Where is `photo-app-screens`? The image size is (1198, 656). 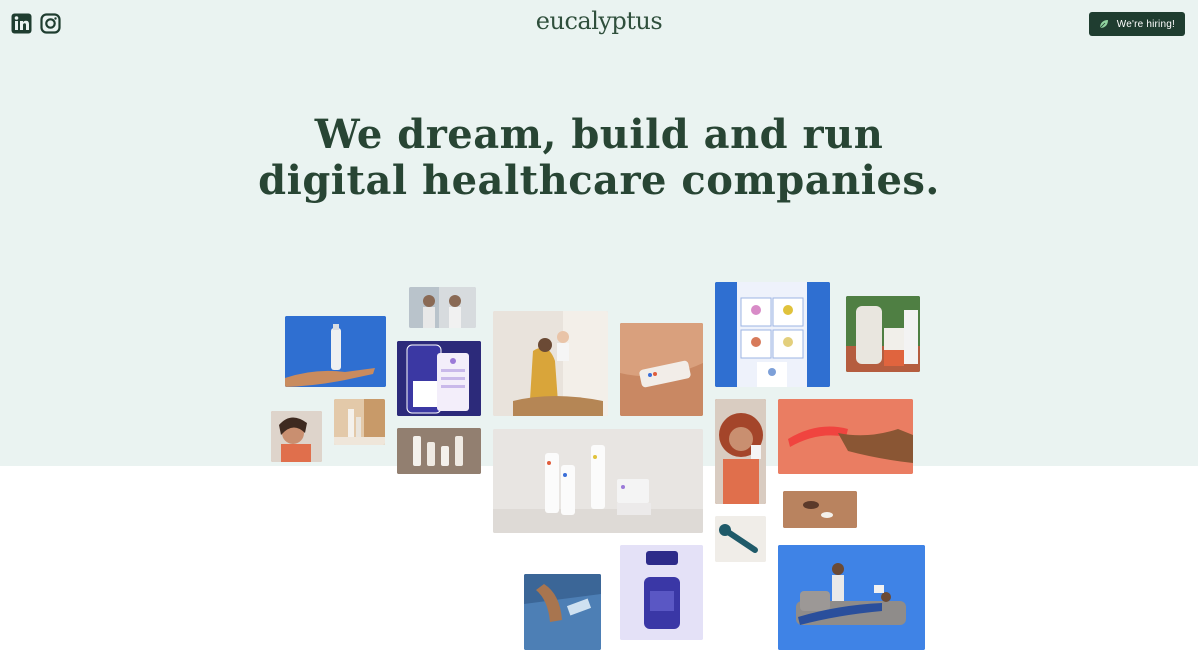
photo-app-screens is located at coordinates (439, 378).